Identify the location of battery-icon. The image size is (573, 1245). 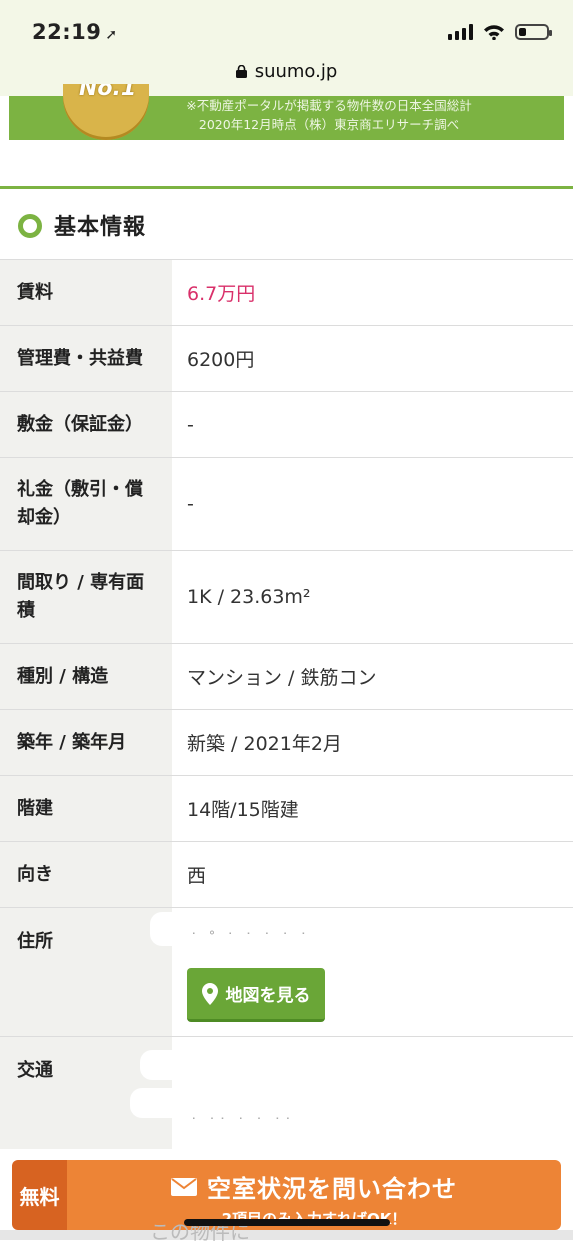
(533, 32).